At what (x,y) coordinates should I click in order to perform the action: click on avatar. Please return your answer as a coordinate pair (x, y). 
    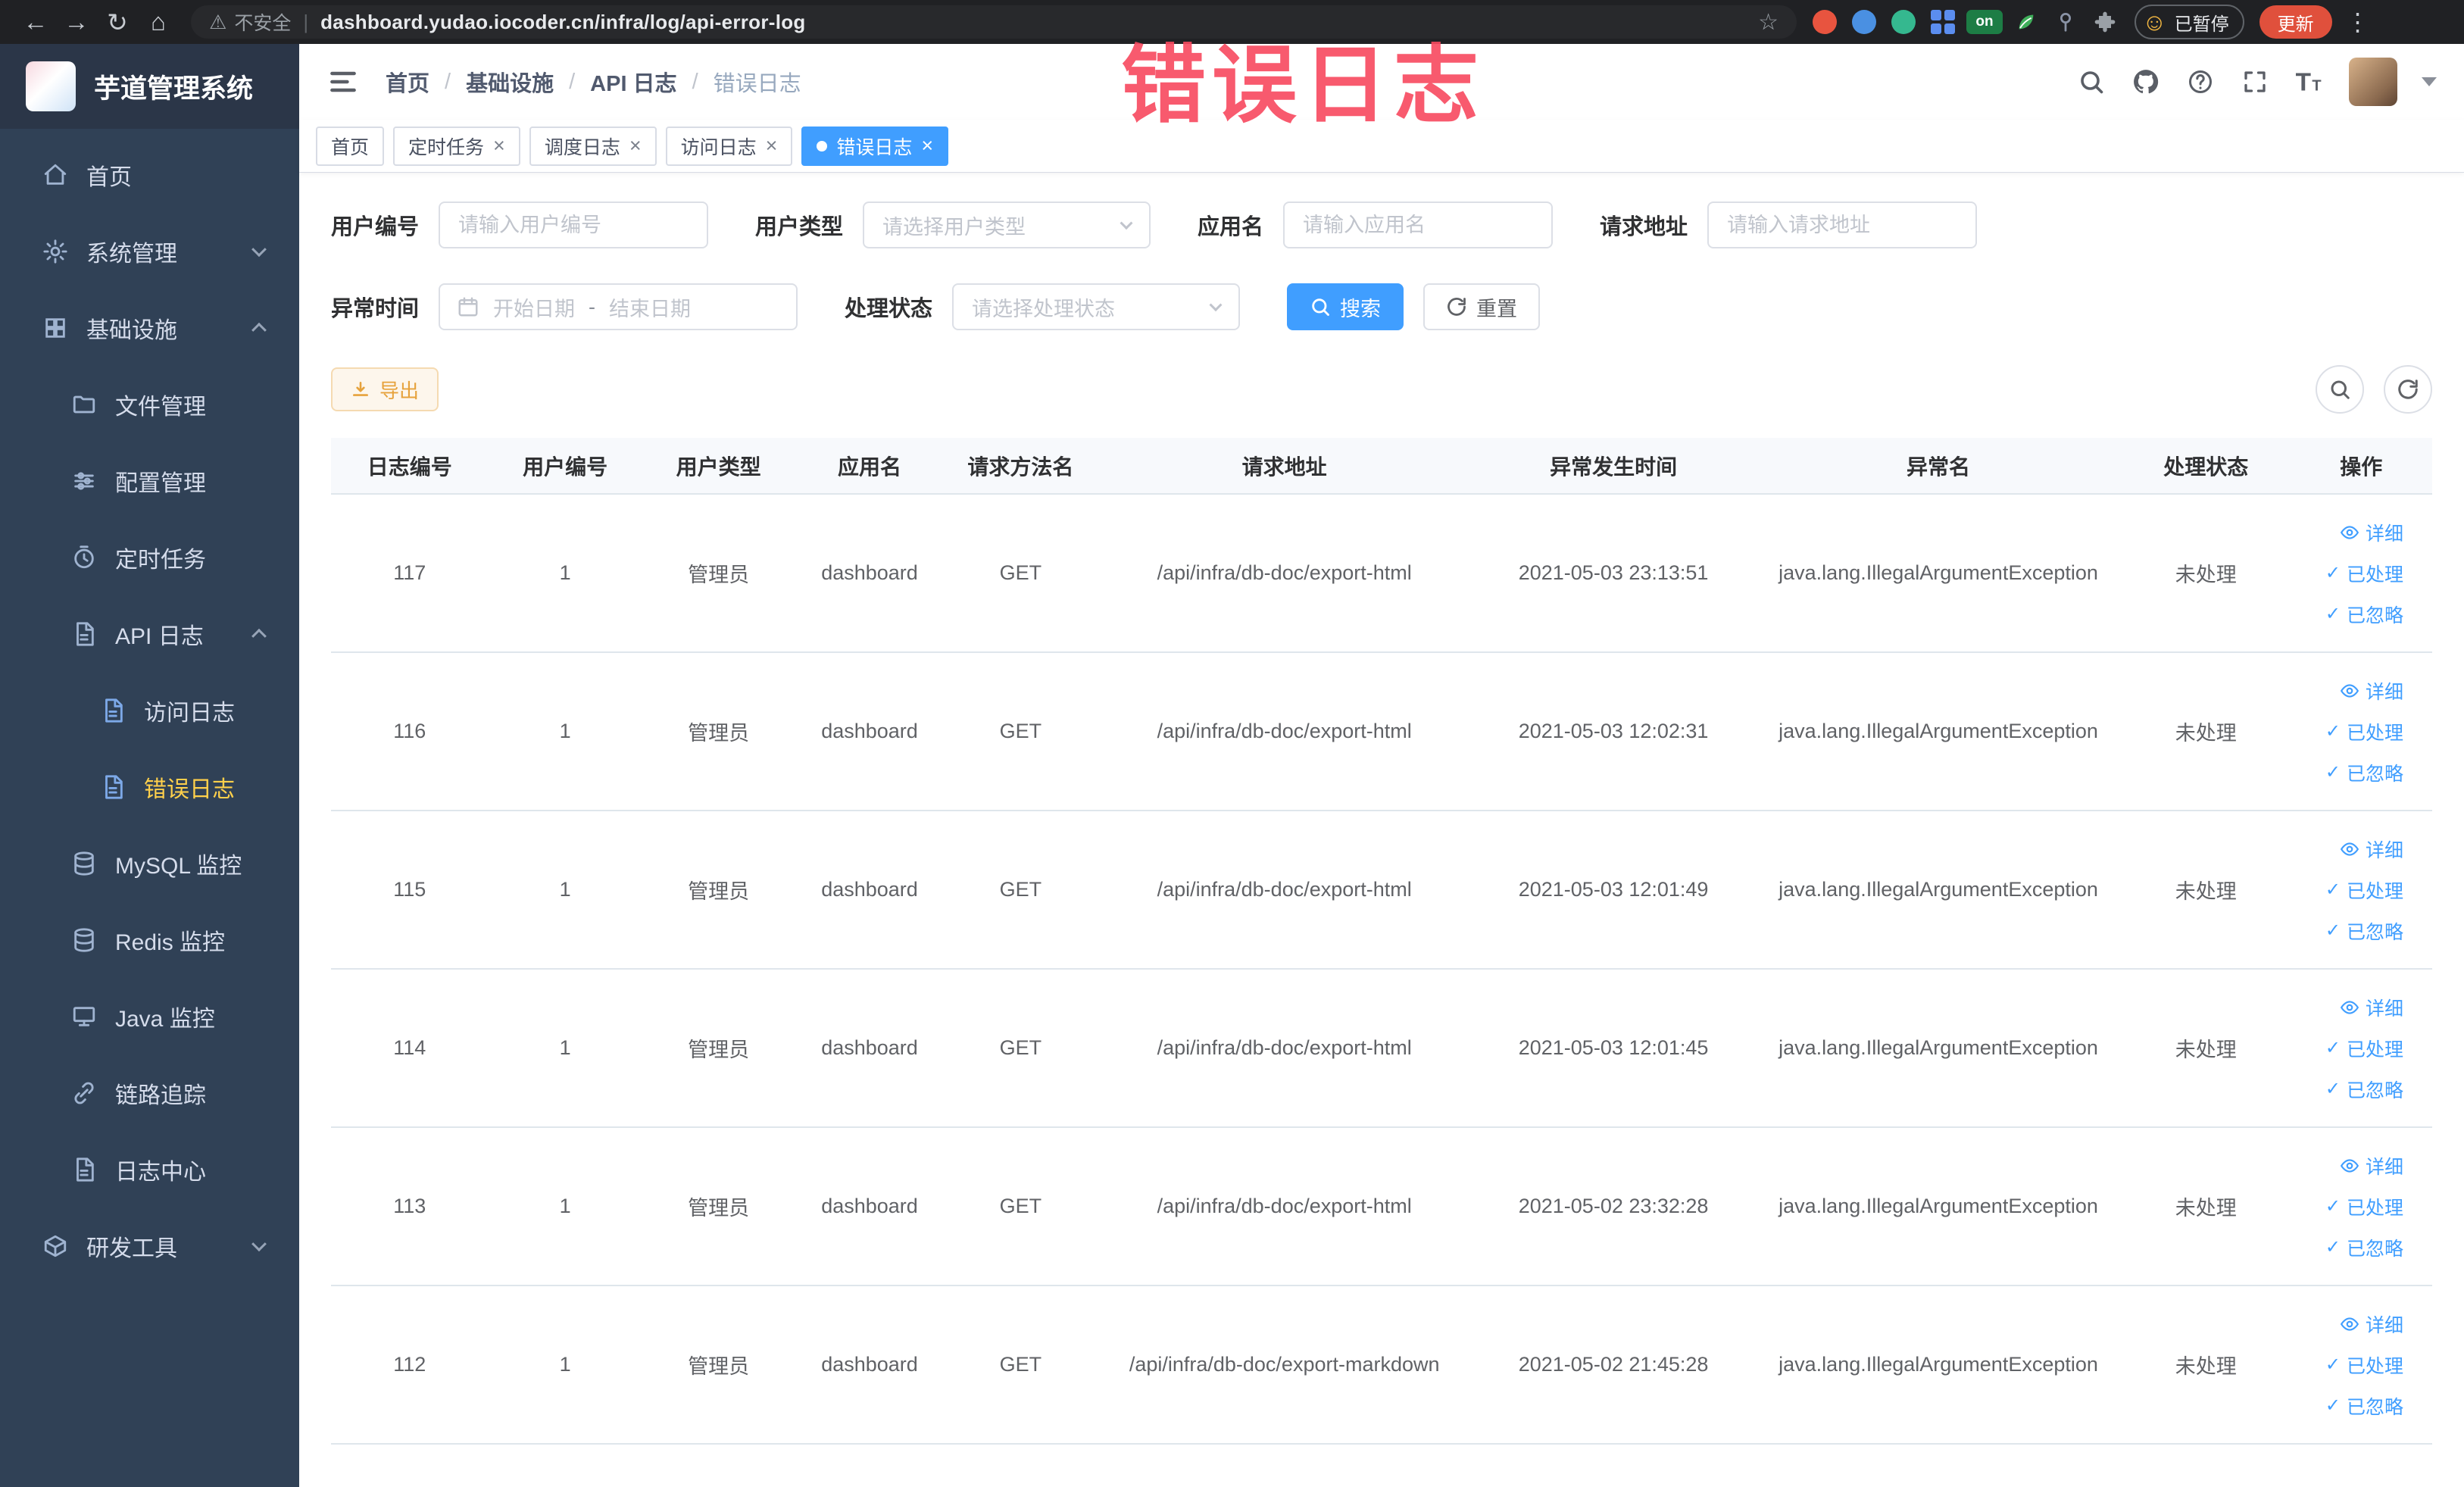
    Looking at the image, I should click on (2373, 82).